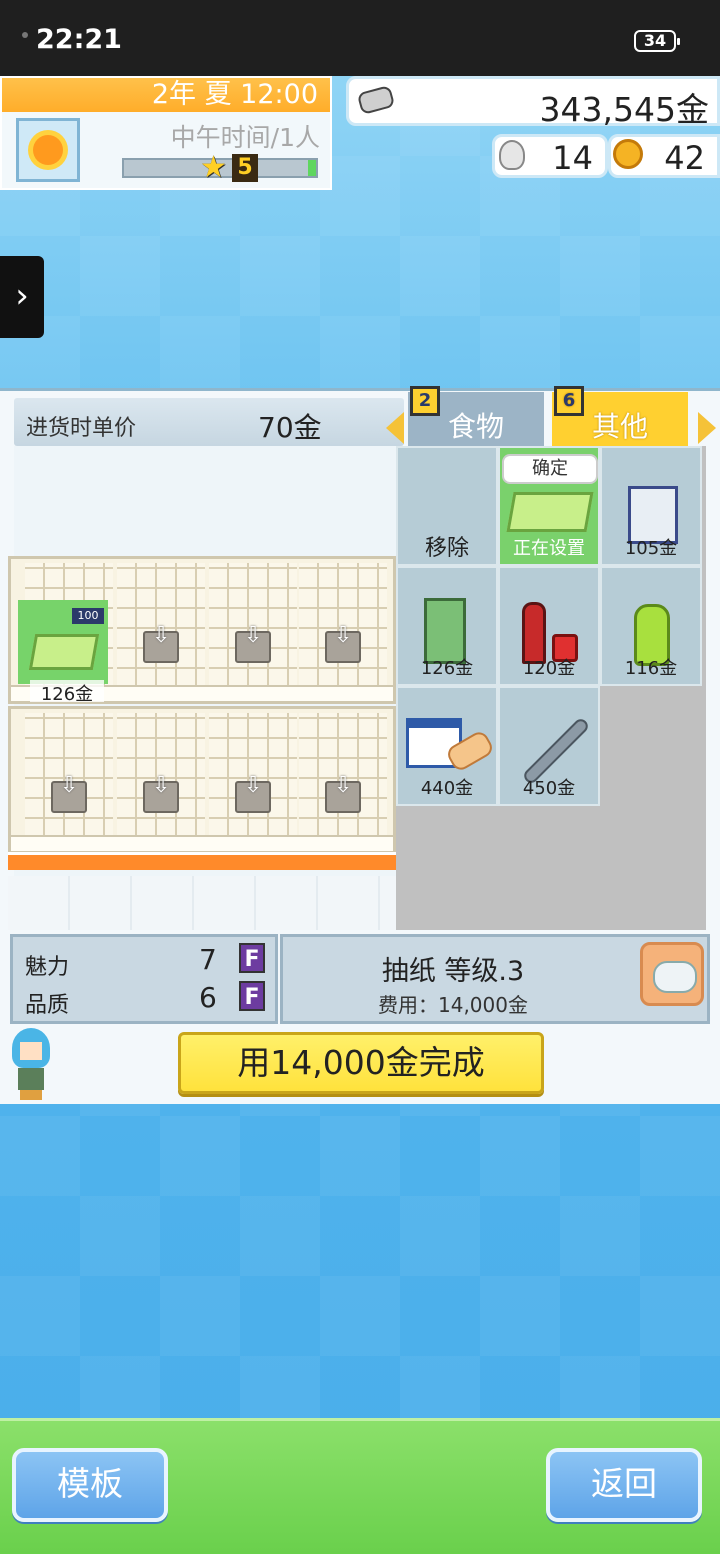 This screenshot has height=1554, width=720. Describe the element at coordinates (447, 626) in the screenshot. I see `item-cell: 126金` at that location.